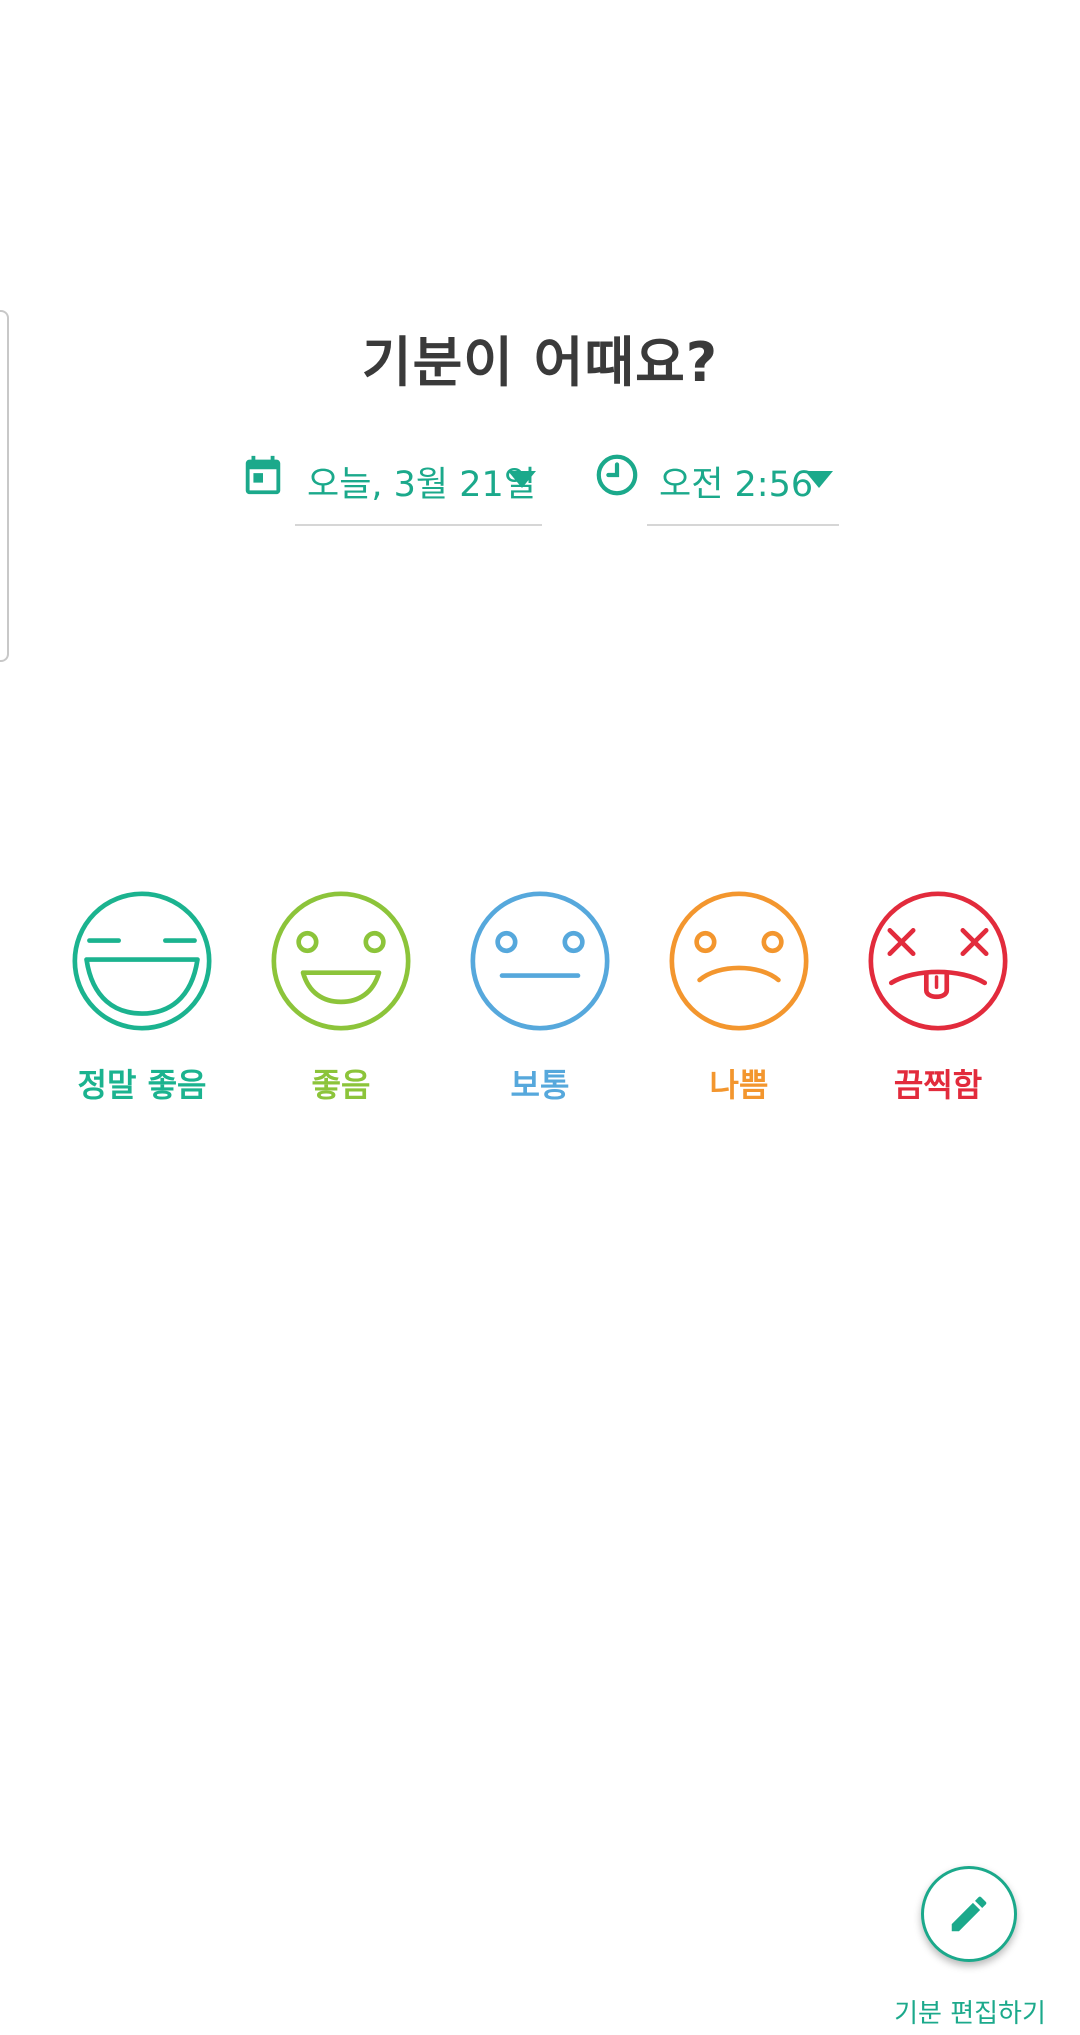 This screenshot has width=1080, height=2035. I want to click on mood-good-button: 좋음, so click(341, 1003).